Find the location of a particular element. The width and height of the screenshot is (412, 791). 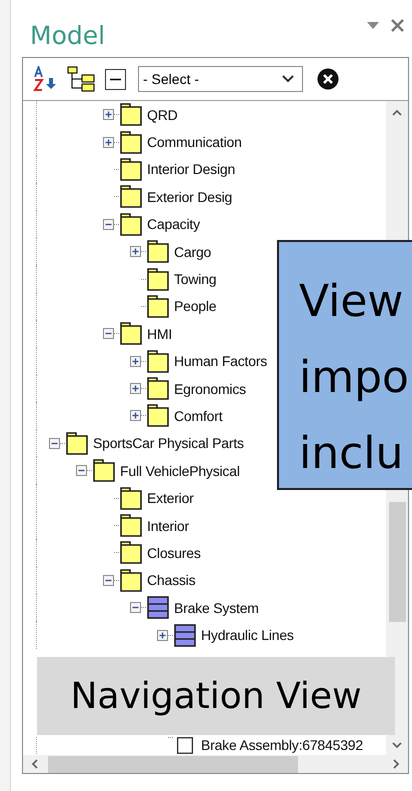

tree-item: Brake Assembly:67845392 is located at coordinates (282, 744).